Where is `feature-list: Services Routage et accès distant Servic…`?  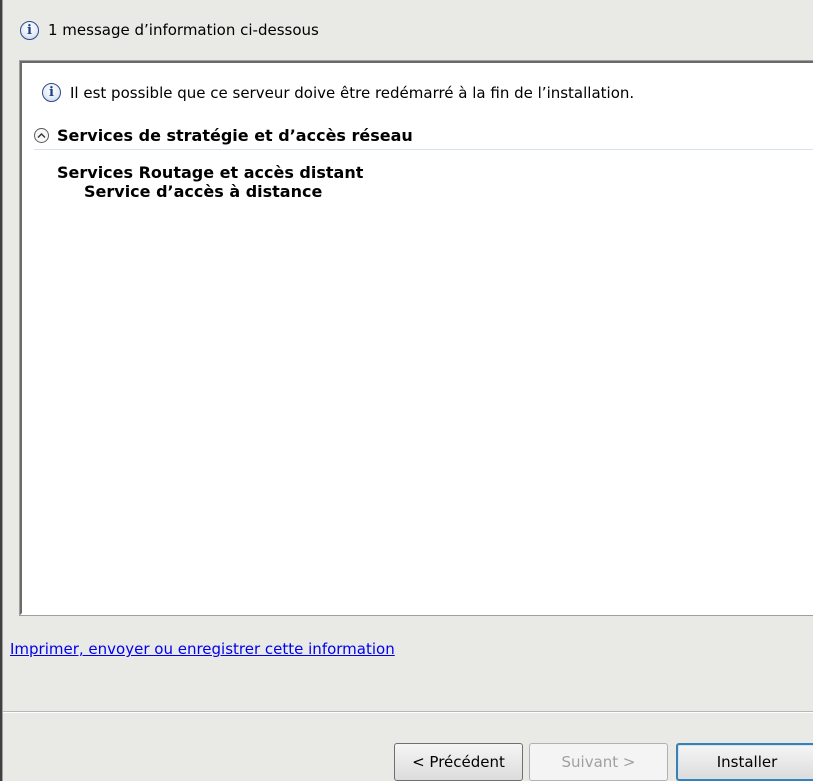 feature-list: Services Routage et accès distant Servic… is located at coordinates (210, 182).